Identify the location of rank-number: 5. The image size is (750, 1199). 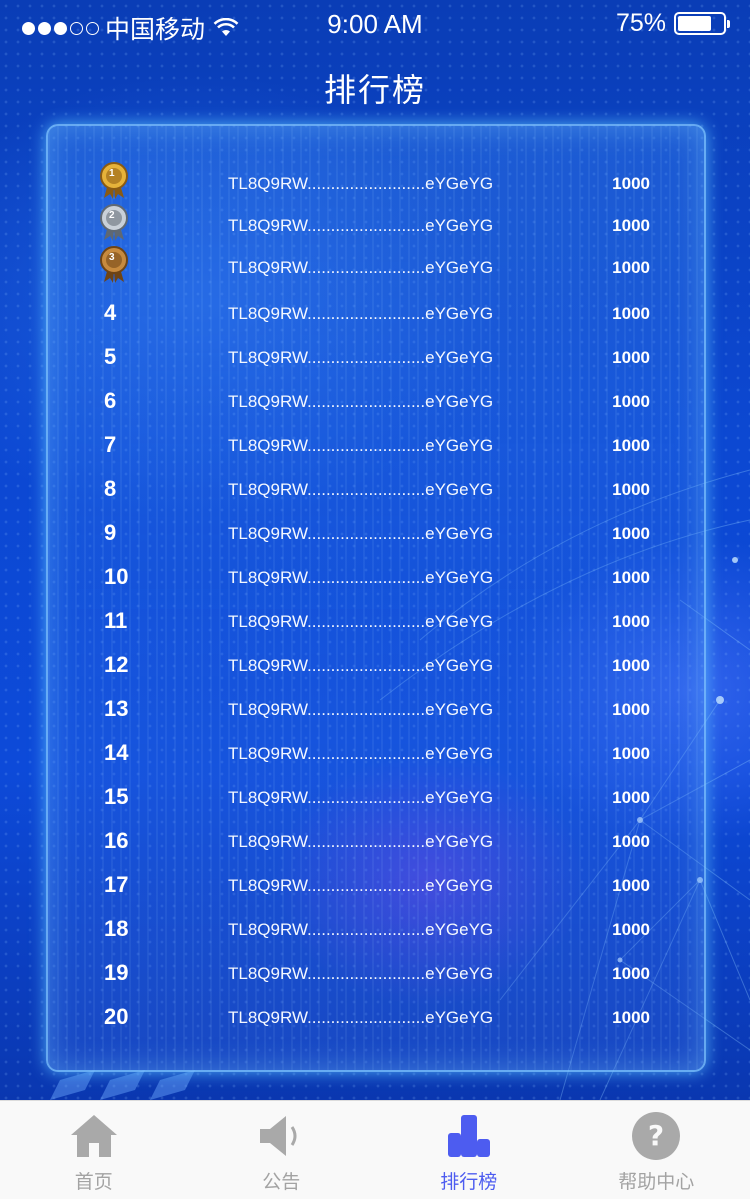
(110, 356).